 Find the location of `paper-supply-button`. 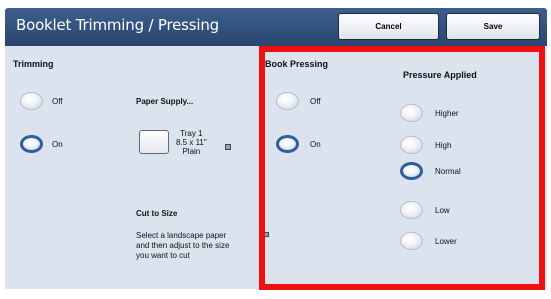

paper-supply-button is located at coordinates (154, 142).